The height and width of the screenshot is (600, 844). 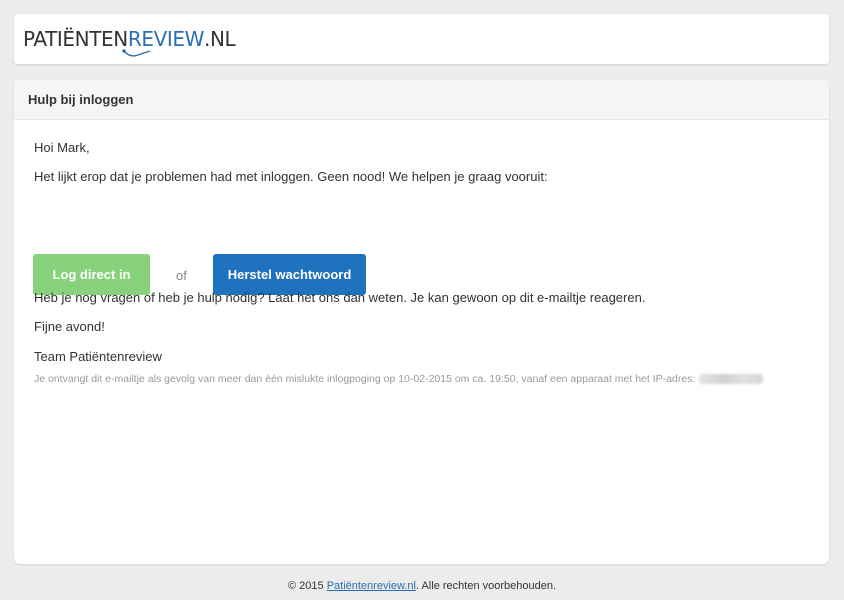 I want to click on logo-text-review: REVIEW, so click(x=163, y=42).